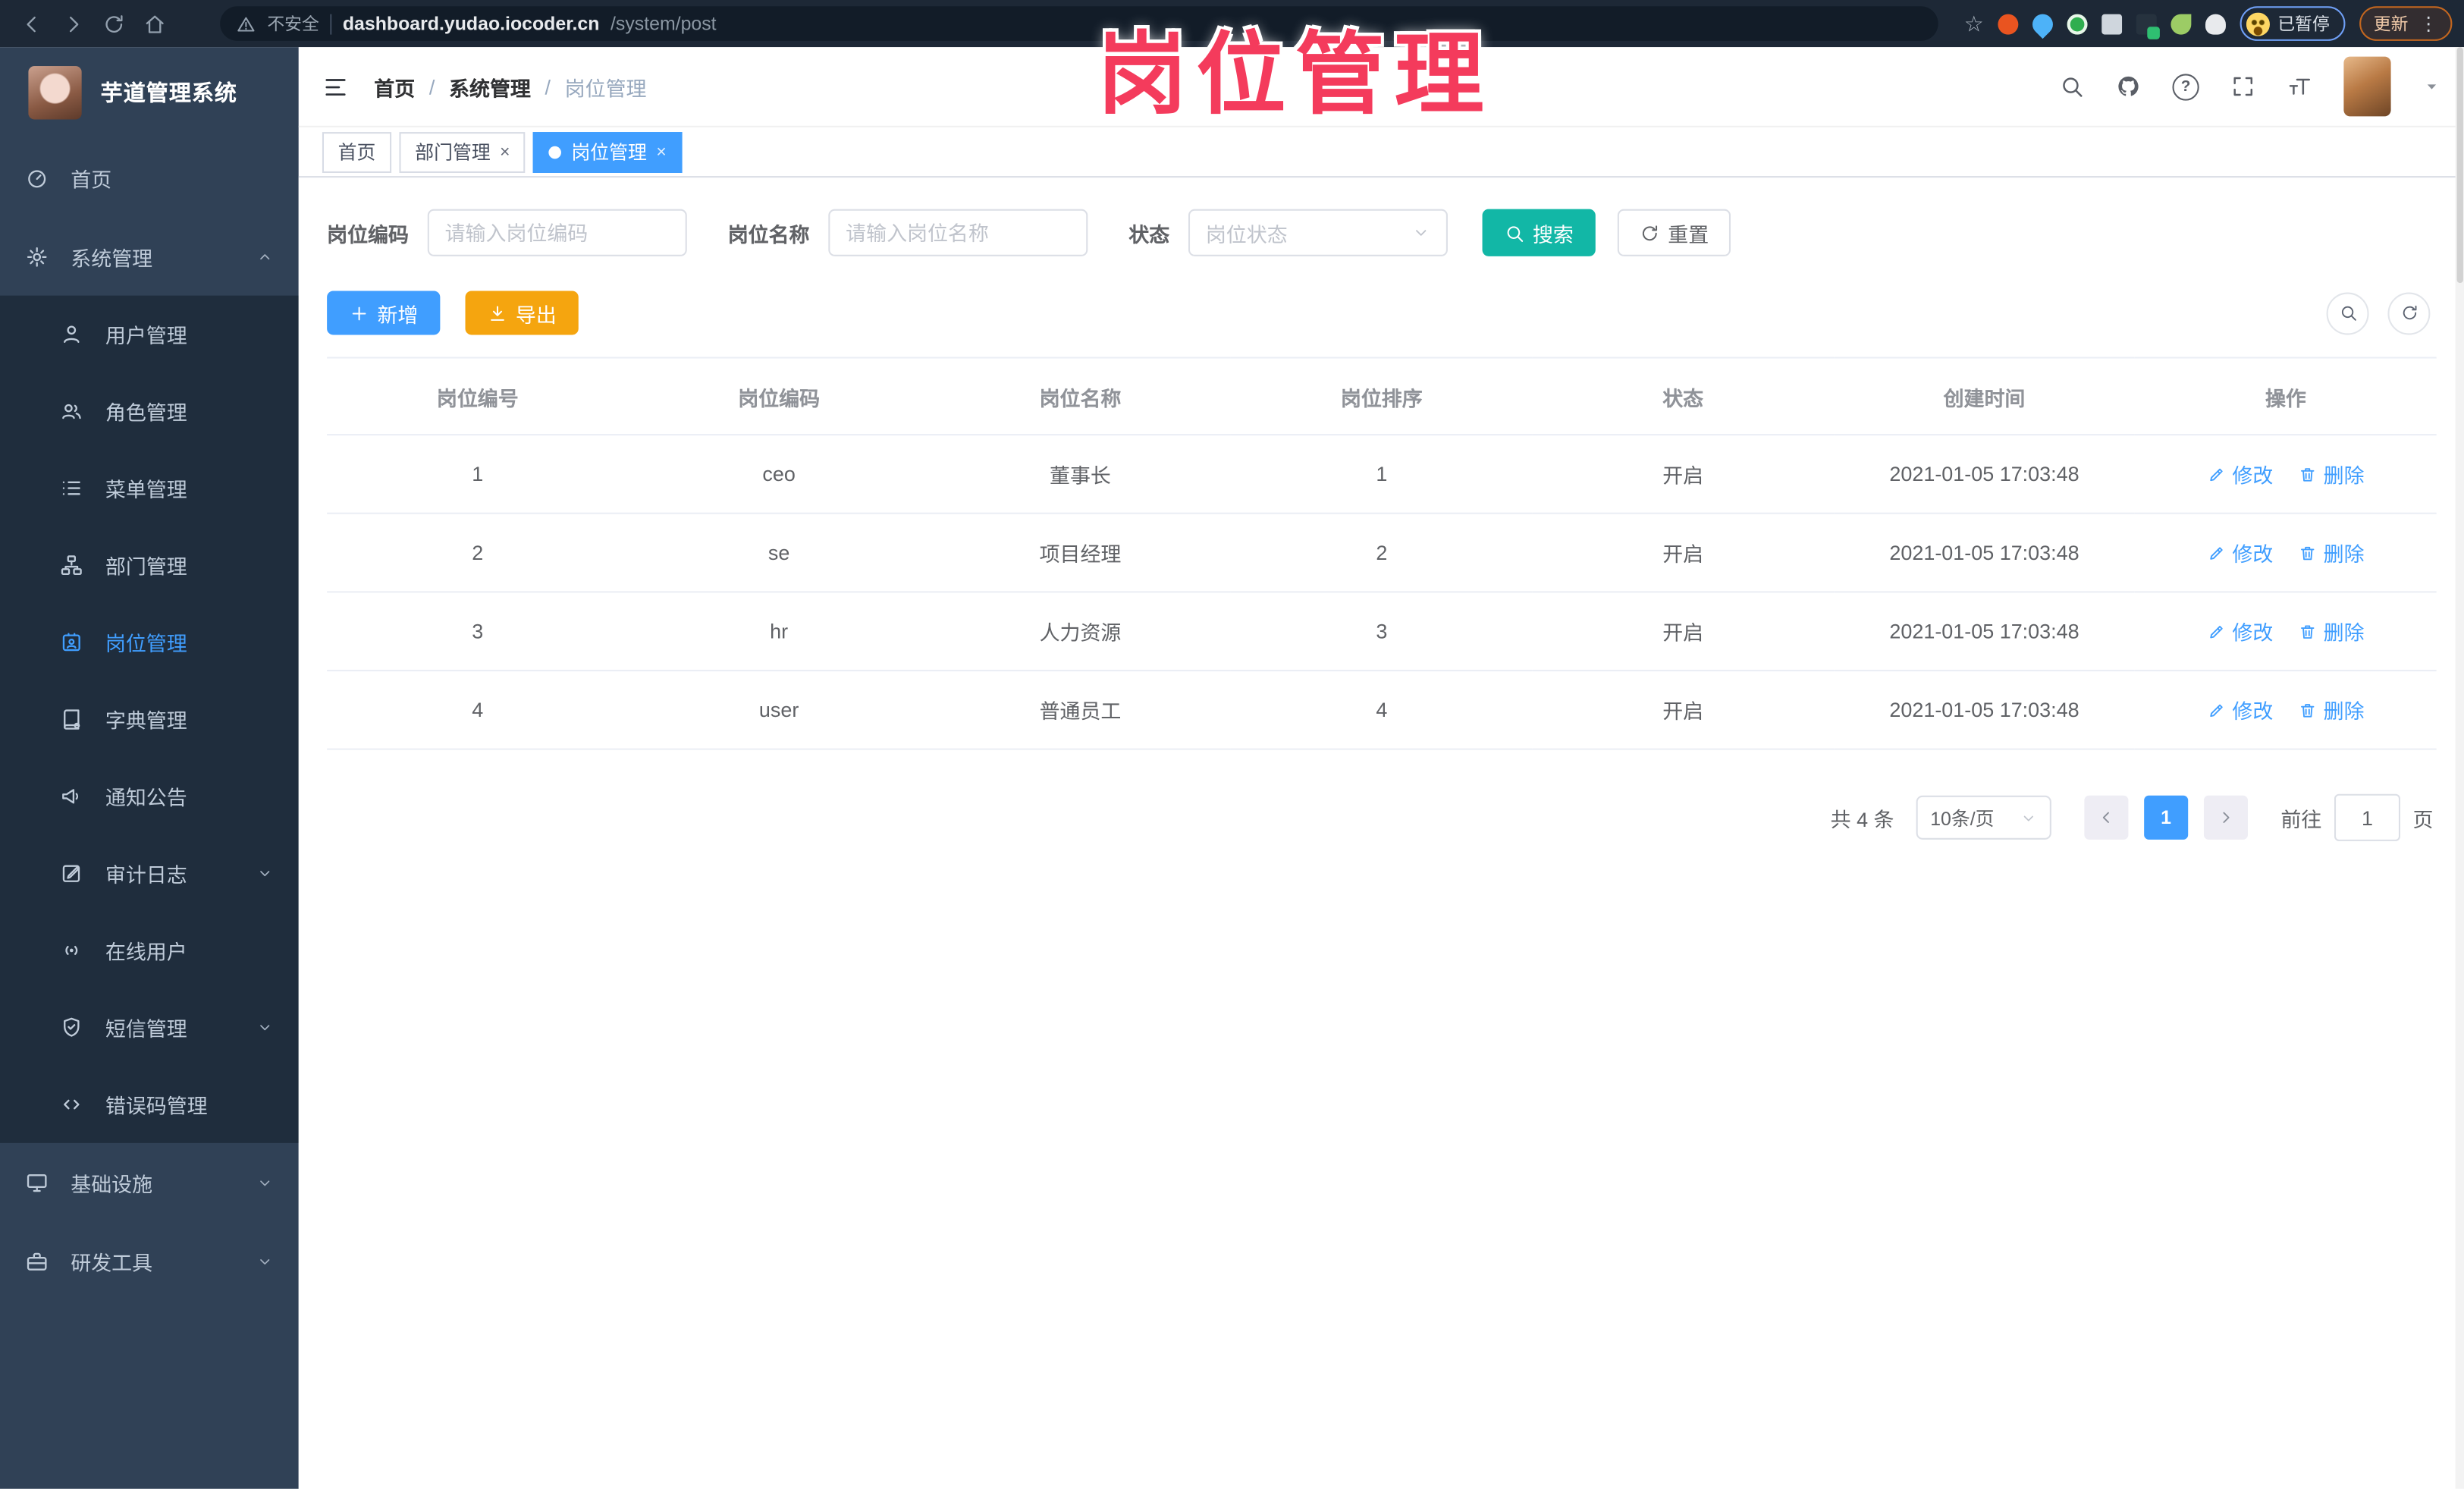 The height and width of the screenshot is (1489, 2464). I want to click on cell-created: 2021-01-05 17:03:48, so click(1984, 632).